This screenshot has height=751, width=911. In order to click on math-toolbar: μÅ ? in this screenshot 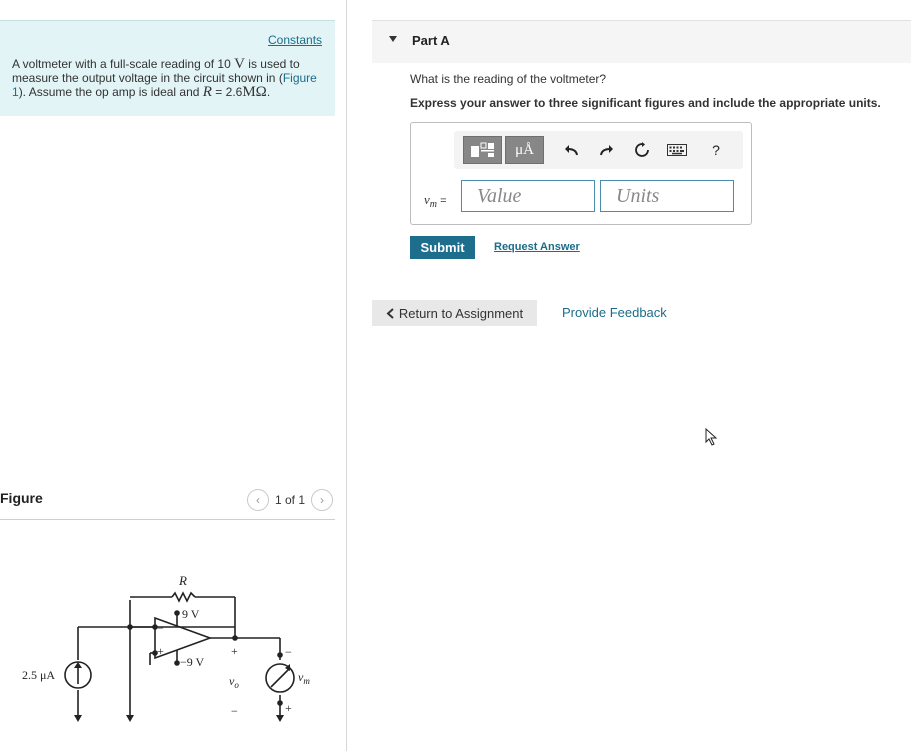, I will do `click(598, 150)`.